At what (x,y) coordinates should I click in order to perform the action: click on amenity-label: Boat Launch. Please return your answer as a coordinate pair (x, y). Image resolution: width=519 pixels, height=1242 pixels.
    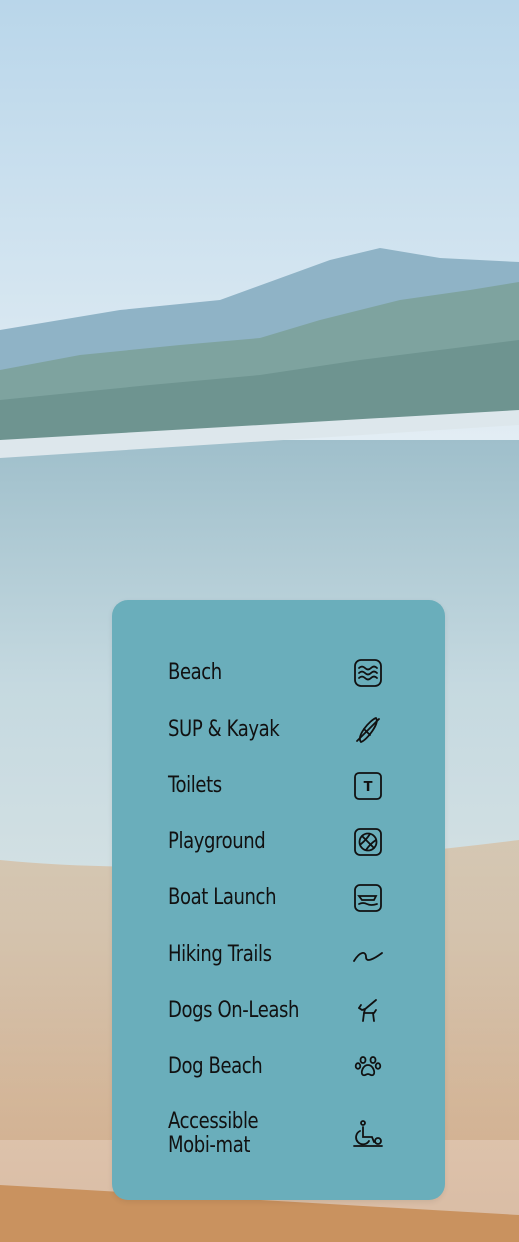
    Looking at the image, I should click on (222, 897).